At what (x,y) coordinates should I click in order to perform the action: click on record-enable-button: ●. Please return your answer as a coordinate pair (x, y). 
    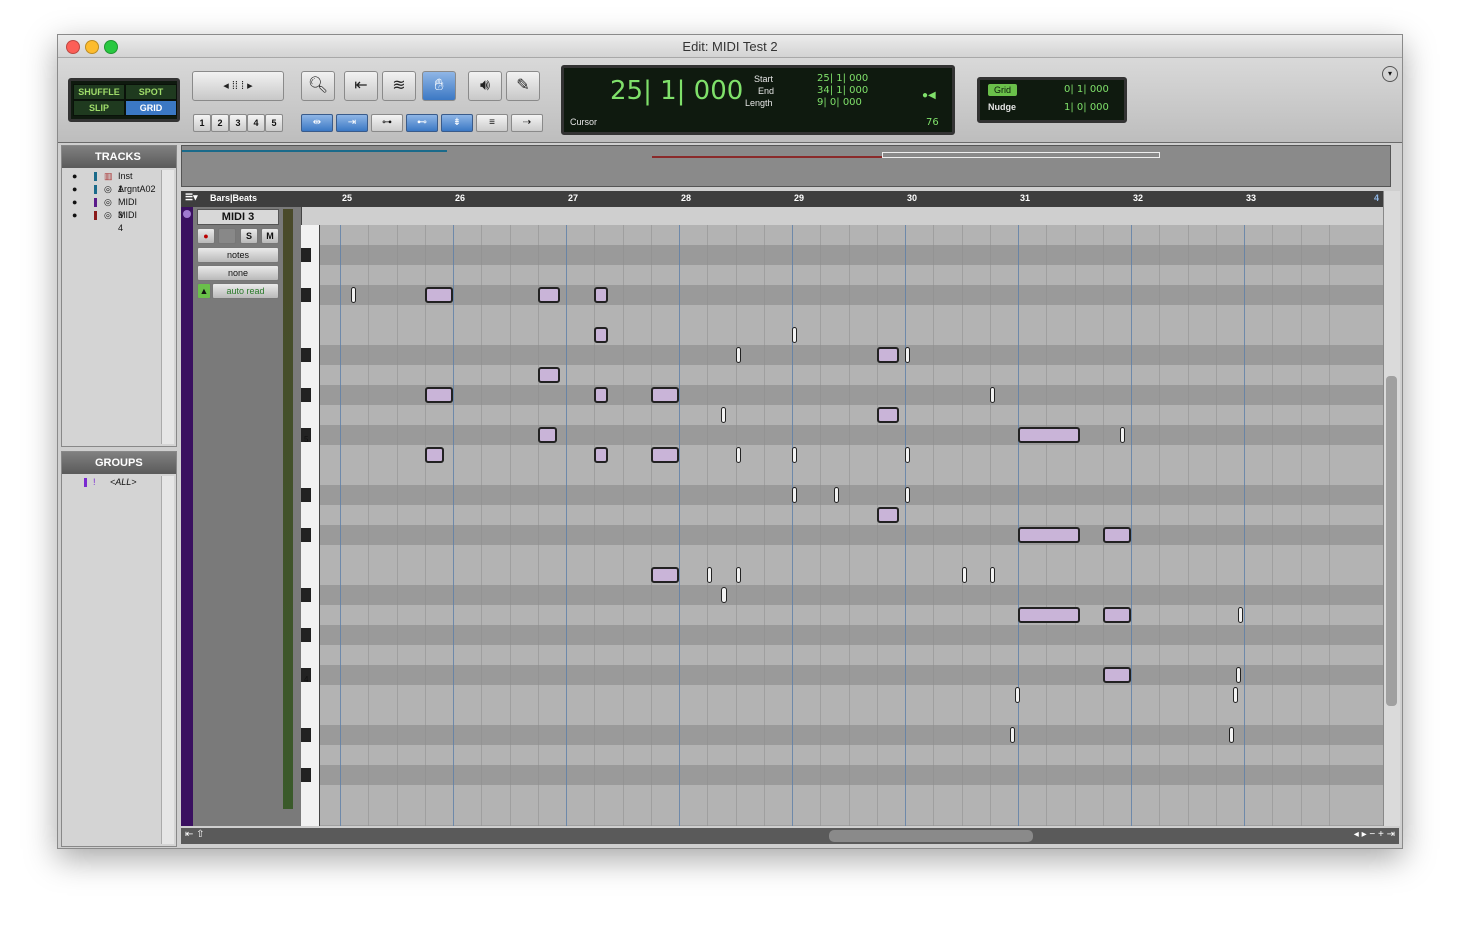
    Looking at the image, I should click on (206, 236).